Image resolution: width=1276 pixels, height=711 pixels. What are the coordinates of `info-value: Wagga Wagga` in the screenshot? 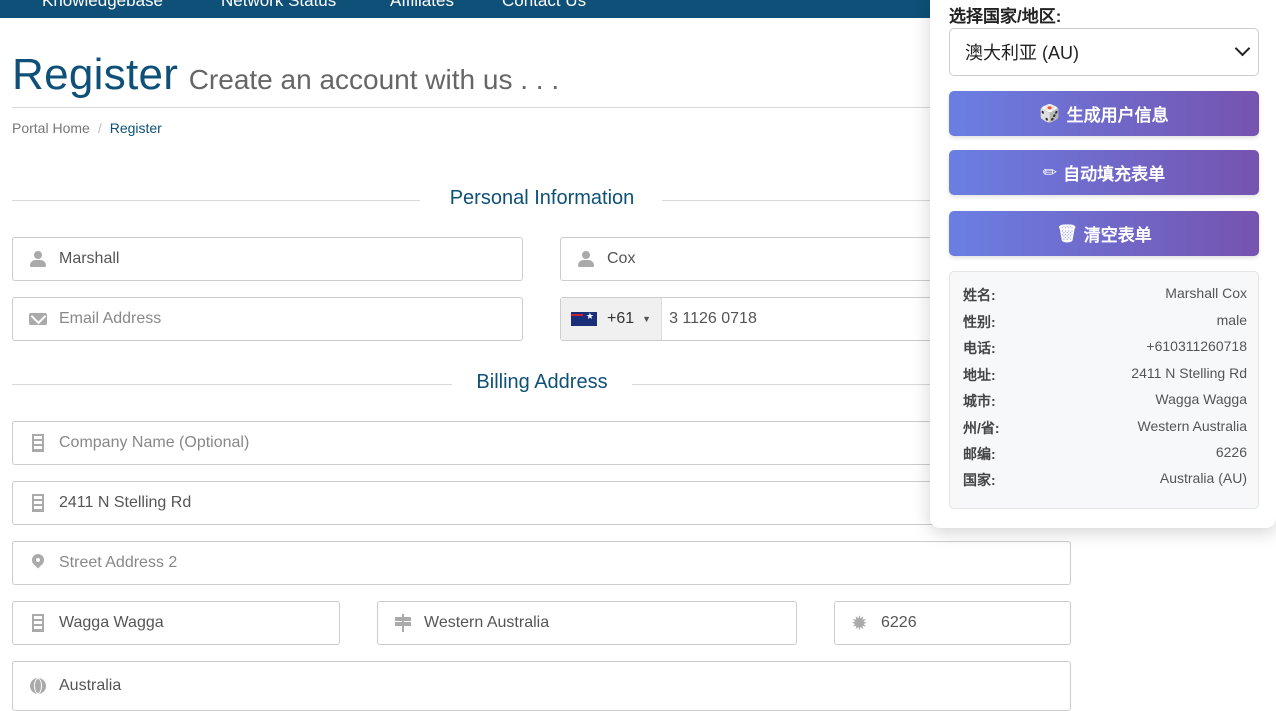 It's located at (1201, 399).